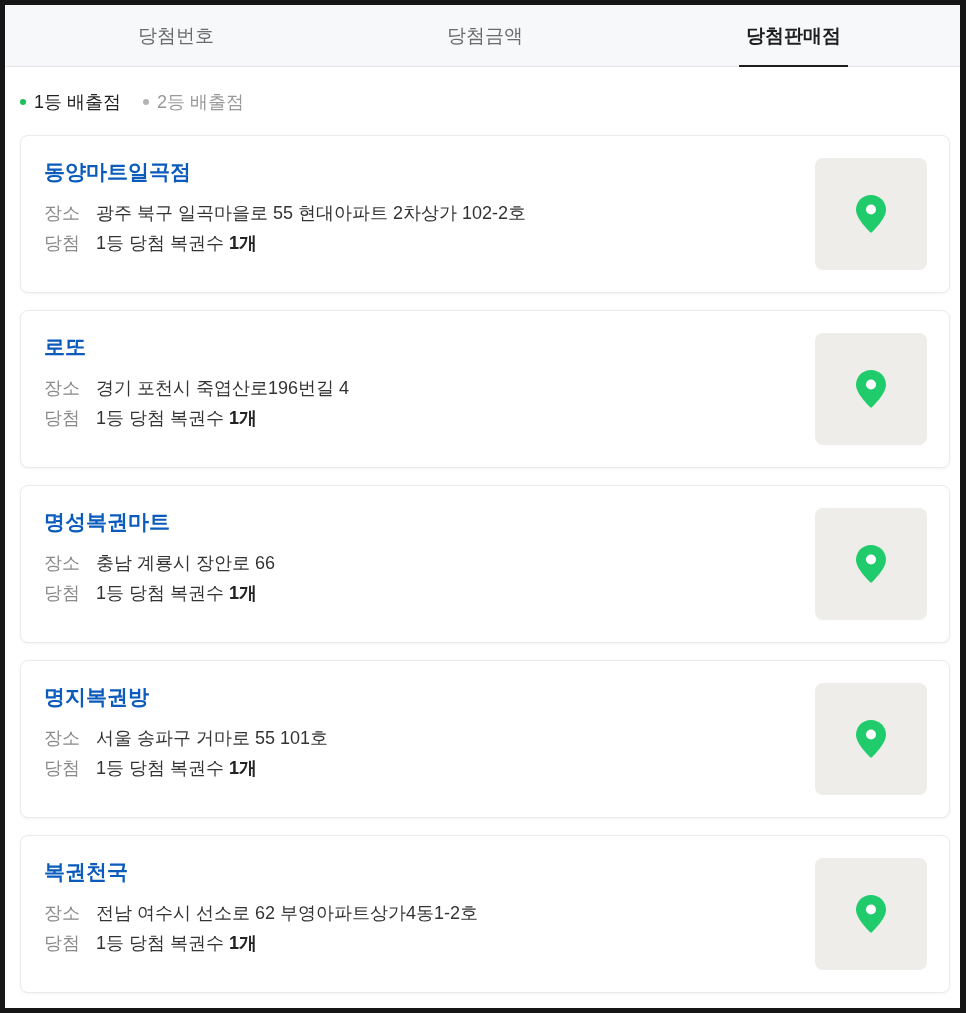 The height and width of the screenshot is (1013, 966). I want to click on store-name-link: 복권천국, so click(86, 872).